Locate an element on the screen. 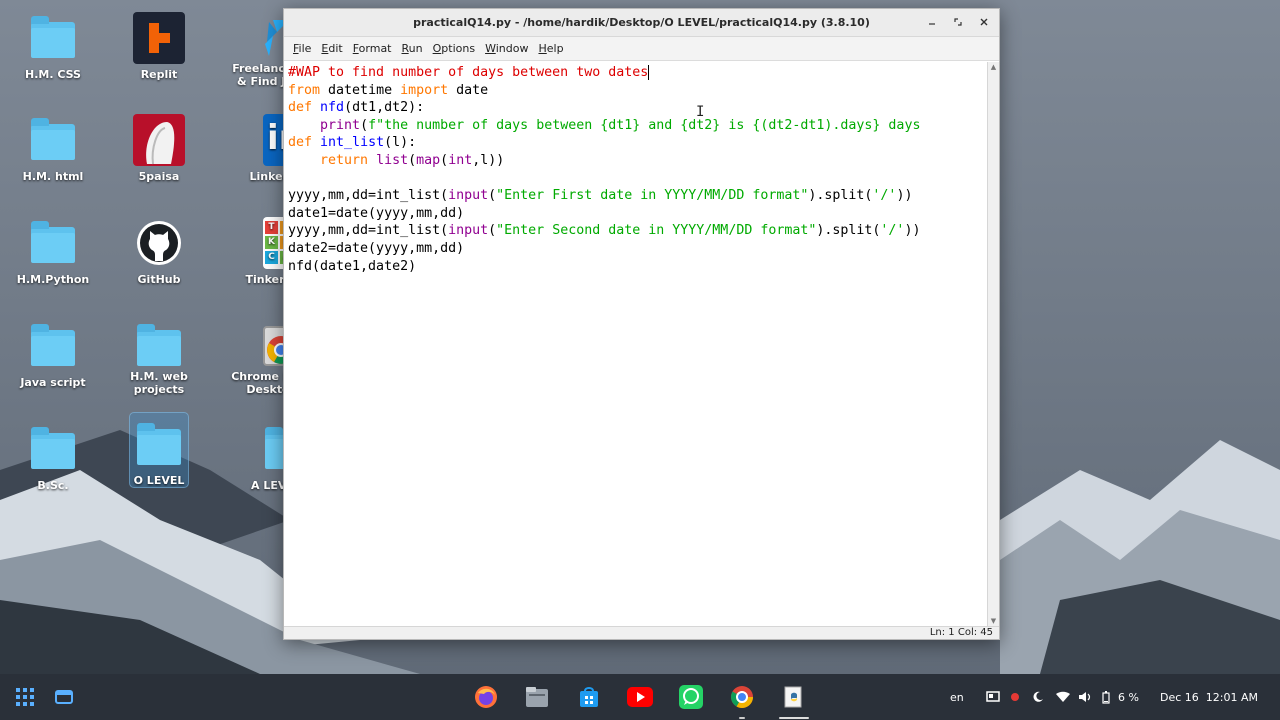 This screenshot has width=1280, height=720. vertical-scrollbar: ▲ ▼ is located at coordinates (993, 345).